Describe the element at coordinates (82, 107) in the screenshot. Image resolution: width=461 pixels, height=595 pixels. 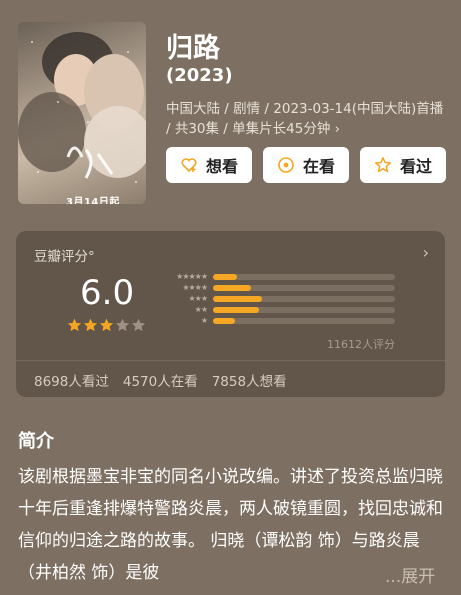
I see `poster-art` at that location.